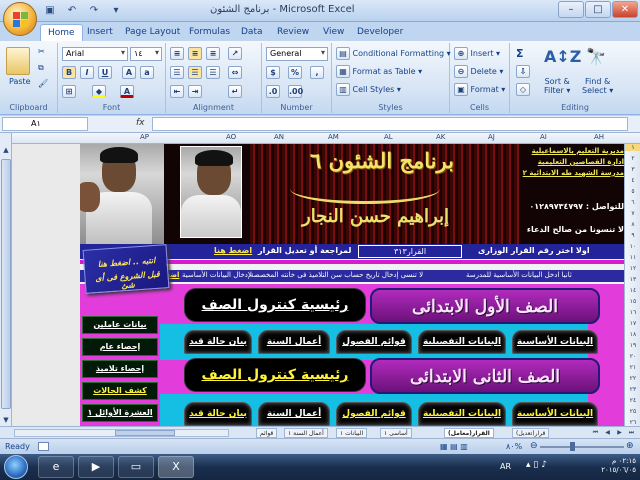 The image size is (640, 480). What do you see at coordinates (96, 467) in the screenshot?
I see `media-player-icon: ▶` at bounding box center [96, 467].